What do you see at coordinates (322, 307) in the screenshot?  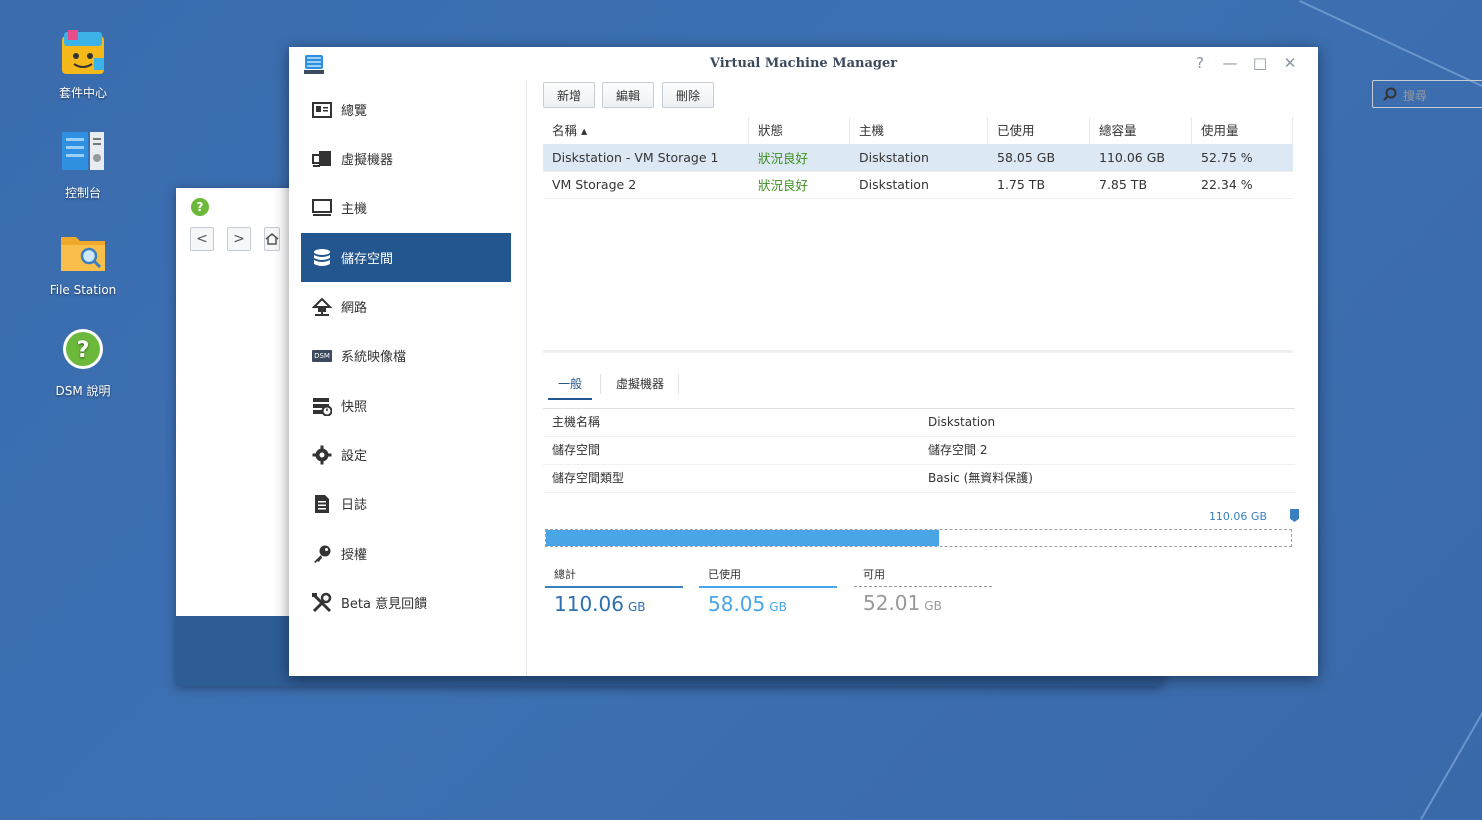 I see `network-icon` at bounding box center [322, 307].